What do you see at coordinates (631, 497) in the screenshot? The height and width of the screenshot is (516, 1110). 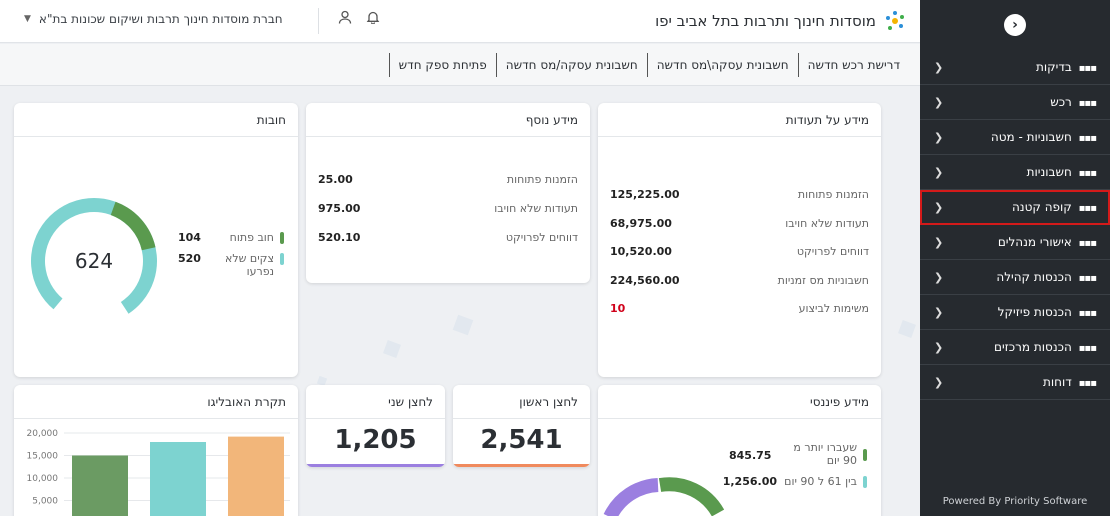 I see `donut-segment-purple` at bounding box center [631, 497].